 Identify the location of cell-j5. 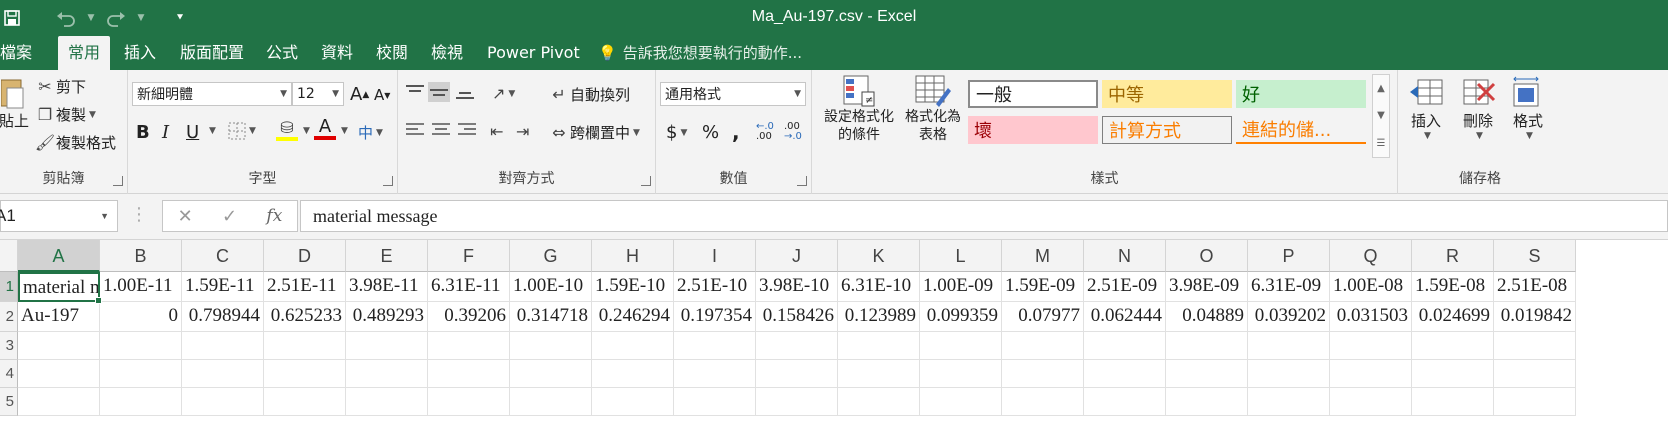
(797, 402).